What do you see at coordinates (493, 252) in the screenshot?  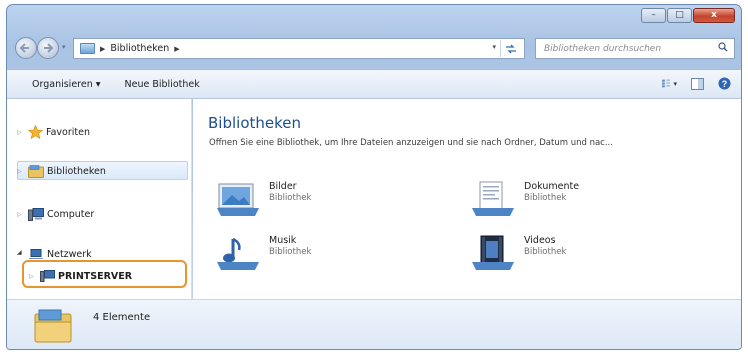 I see `videos-library-icon` at bounding box center [493, 252].